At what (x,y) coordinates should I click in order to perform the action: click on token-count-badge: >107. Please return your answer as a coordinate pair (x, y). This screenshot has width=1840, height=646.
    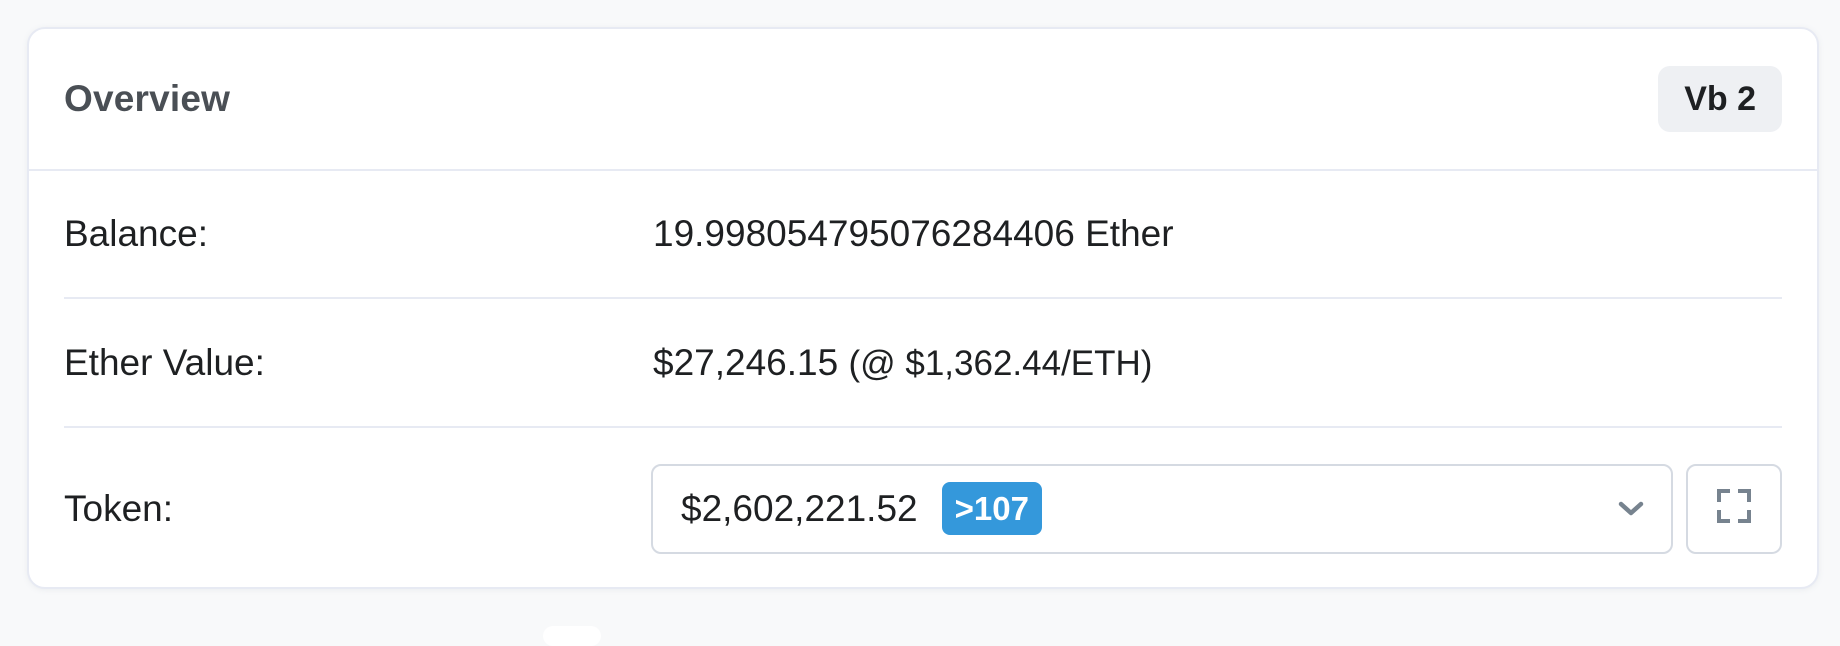
    Looking at the image, I should click on (991, 508).